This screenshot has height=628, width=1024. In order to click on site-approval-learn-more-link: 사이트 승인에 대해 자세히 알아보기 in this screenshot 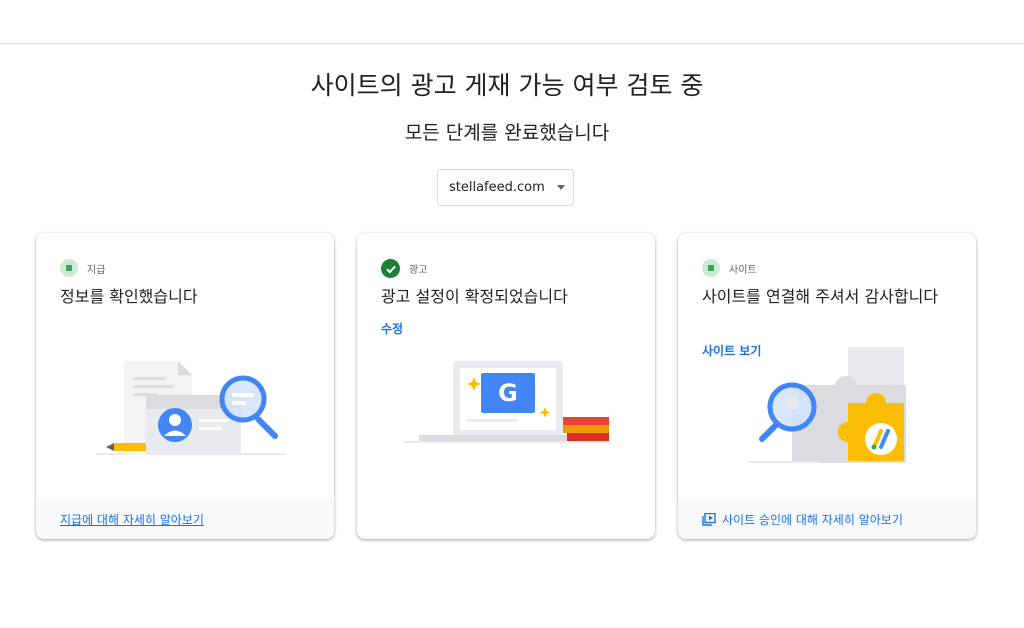, I will do `click(812, 519)`.